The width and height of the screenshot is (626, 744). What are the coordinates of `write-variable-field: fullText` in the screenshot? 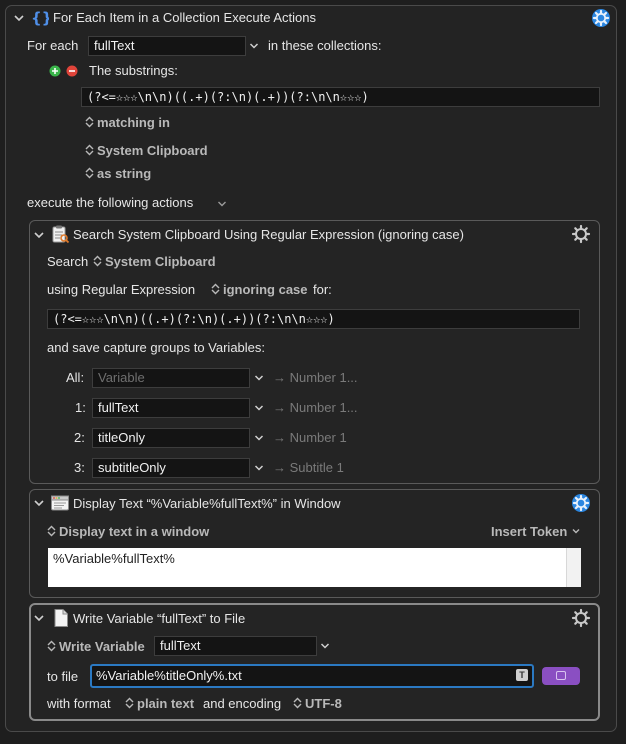 It's located at (235, 646).